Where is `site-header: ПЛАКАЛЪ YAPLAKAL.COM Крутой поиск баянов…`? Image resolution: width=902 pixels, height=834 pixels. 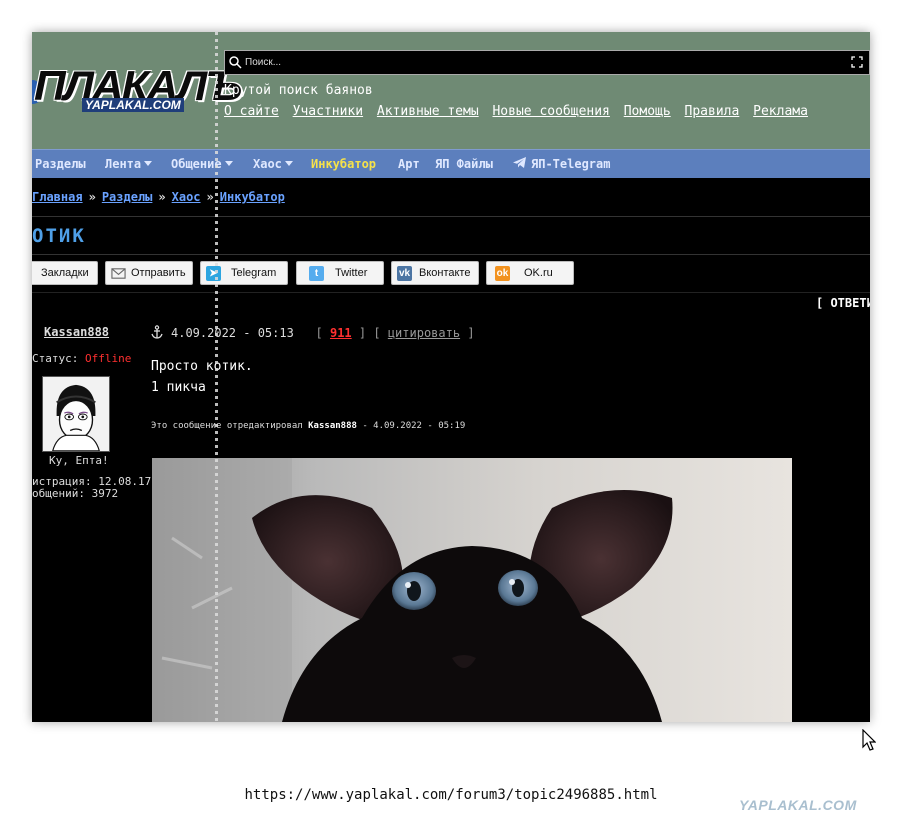 site-header: ПЛАКАЛЪ YAPLAKAL.COM Крутой поиск баянов… is located at coordinates (451, 90).